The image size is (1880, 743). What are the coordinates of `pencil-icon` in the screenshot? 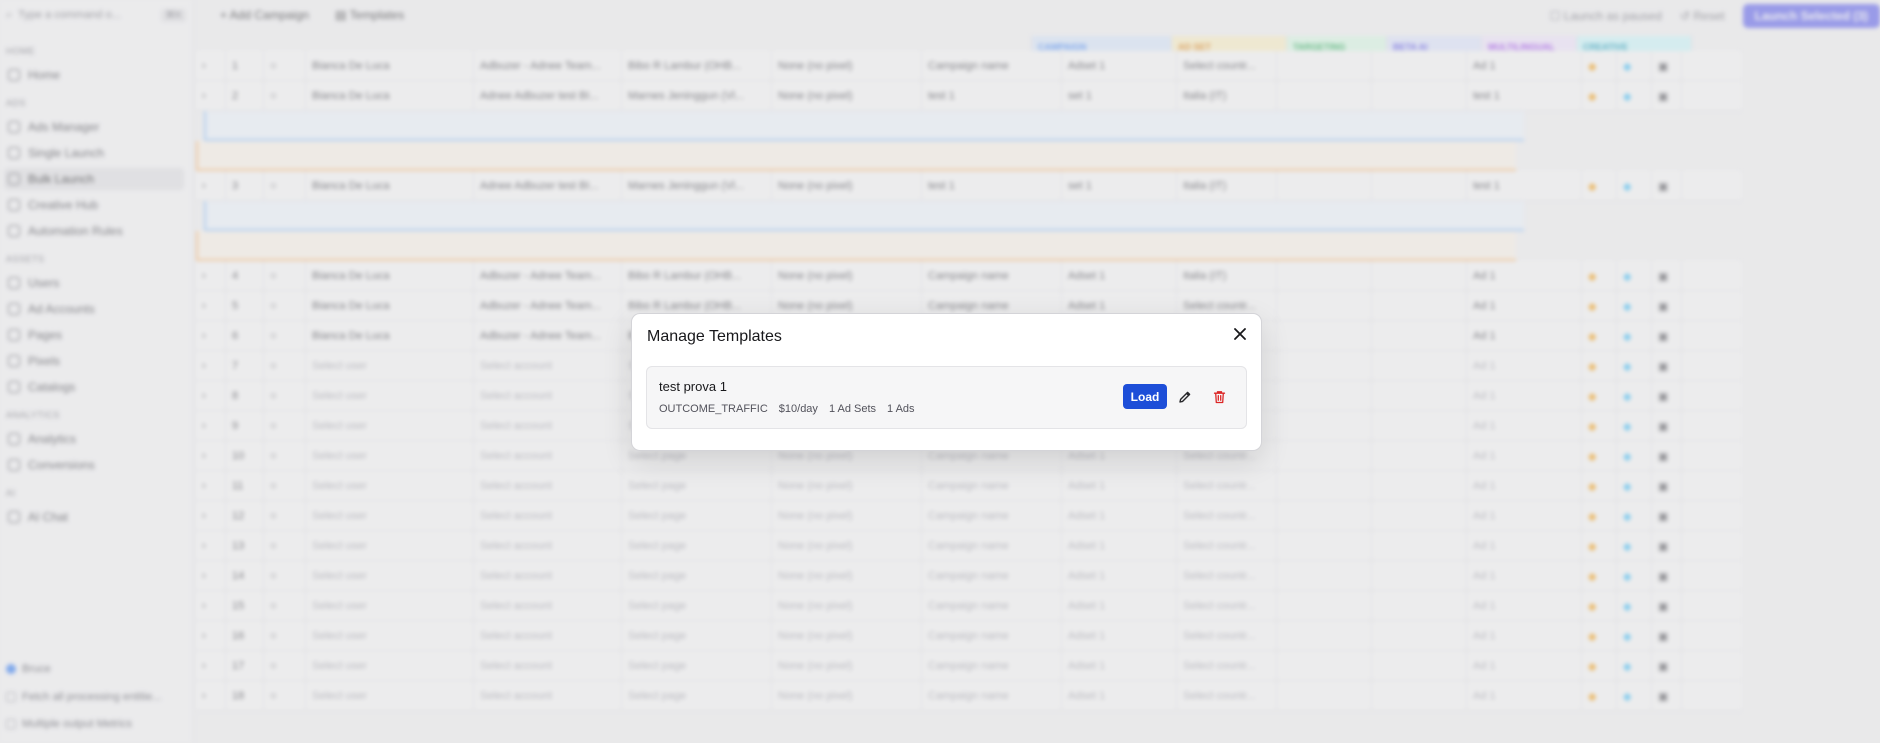 It's located at (1185, 397).